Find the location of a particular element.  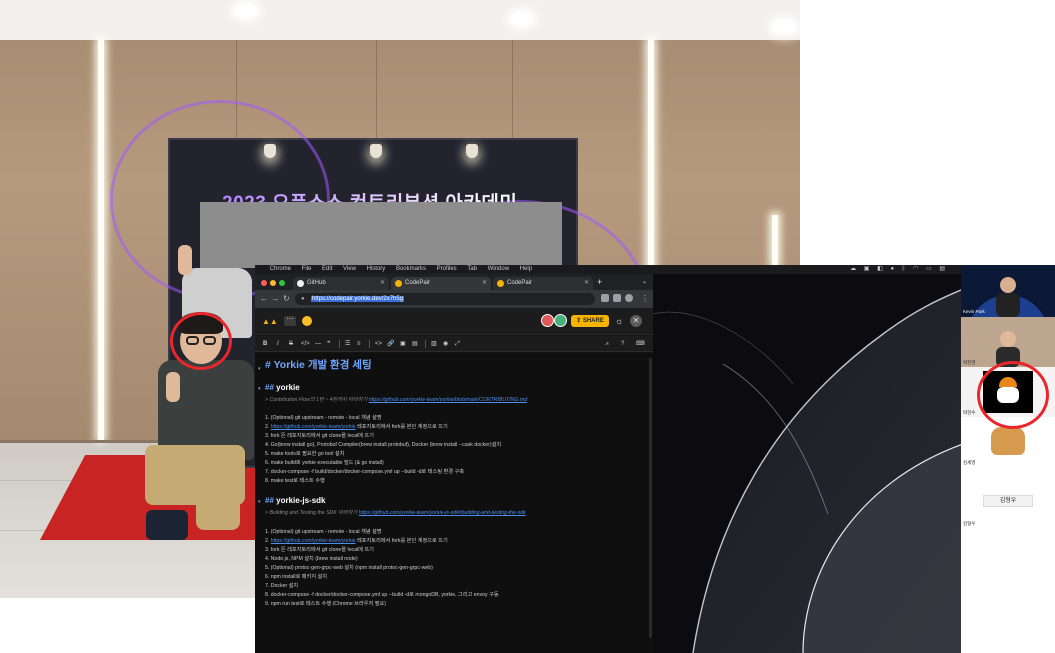

reload-icon: ↻ is located at coordinates (286, 298).